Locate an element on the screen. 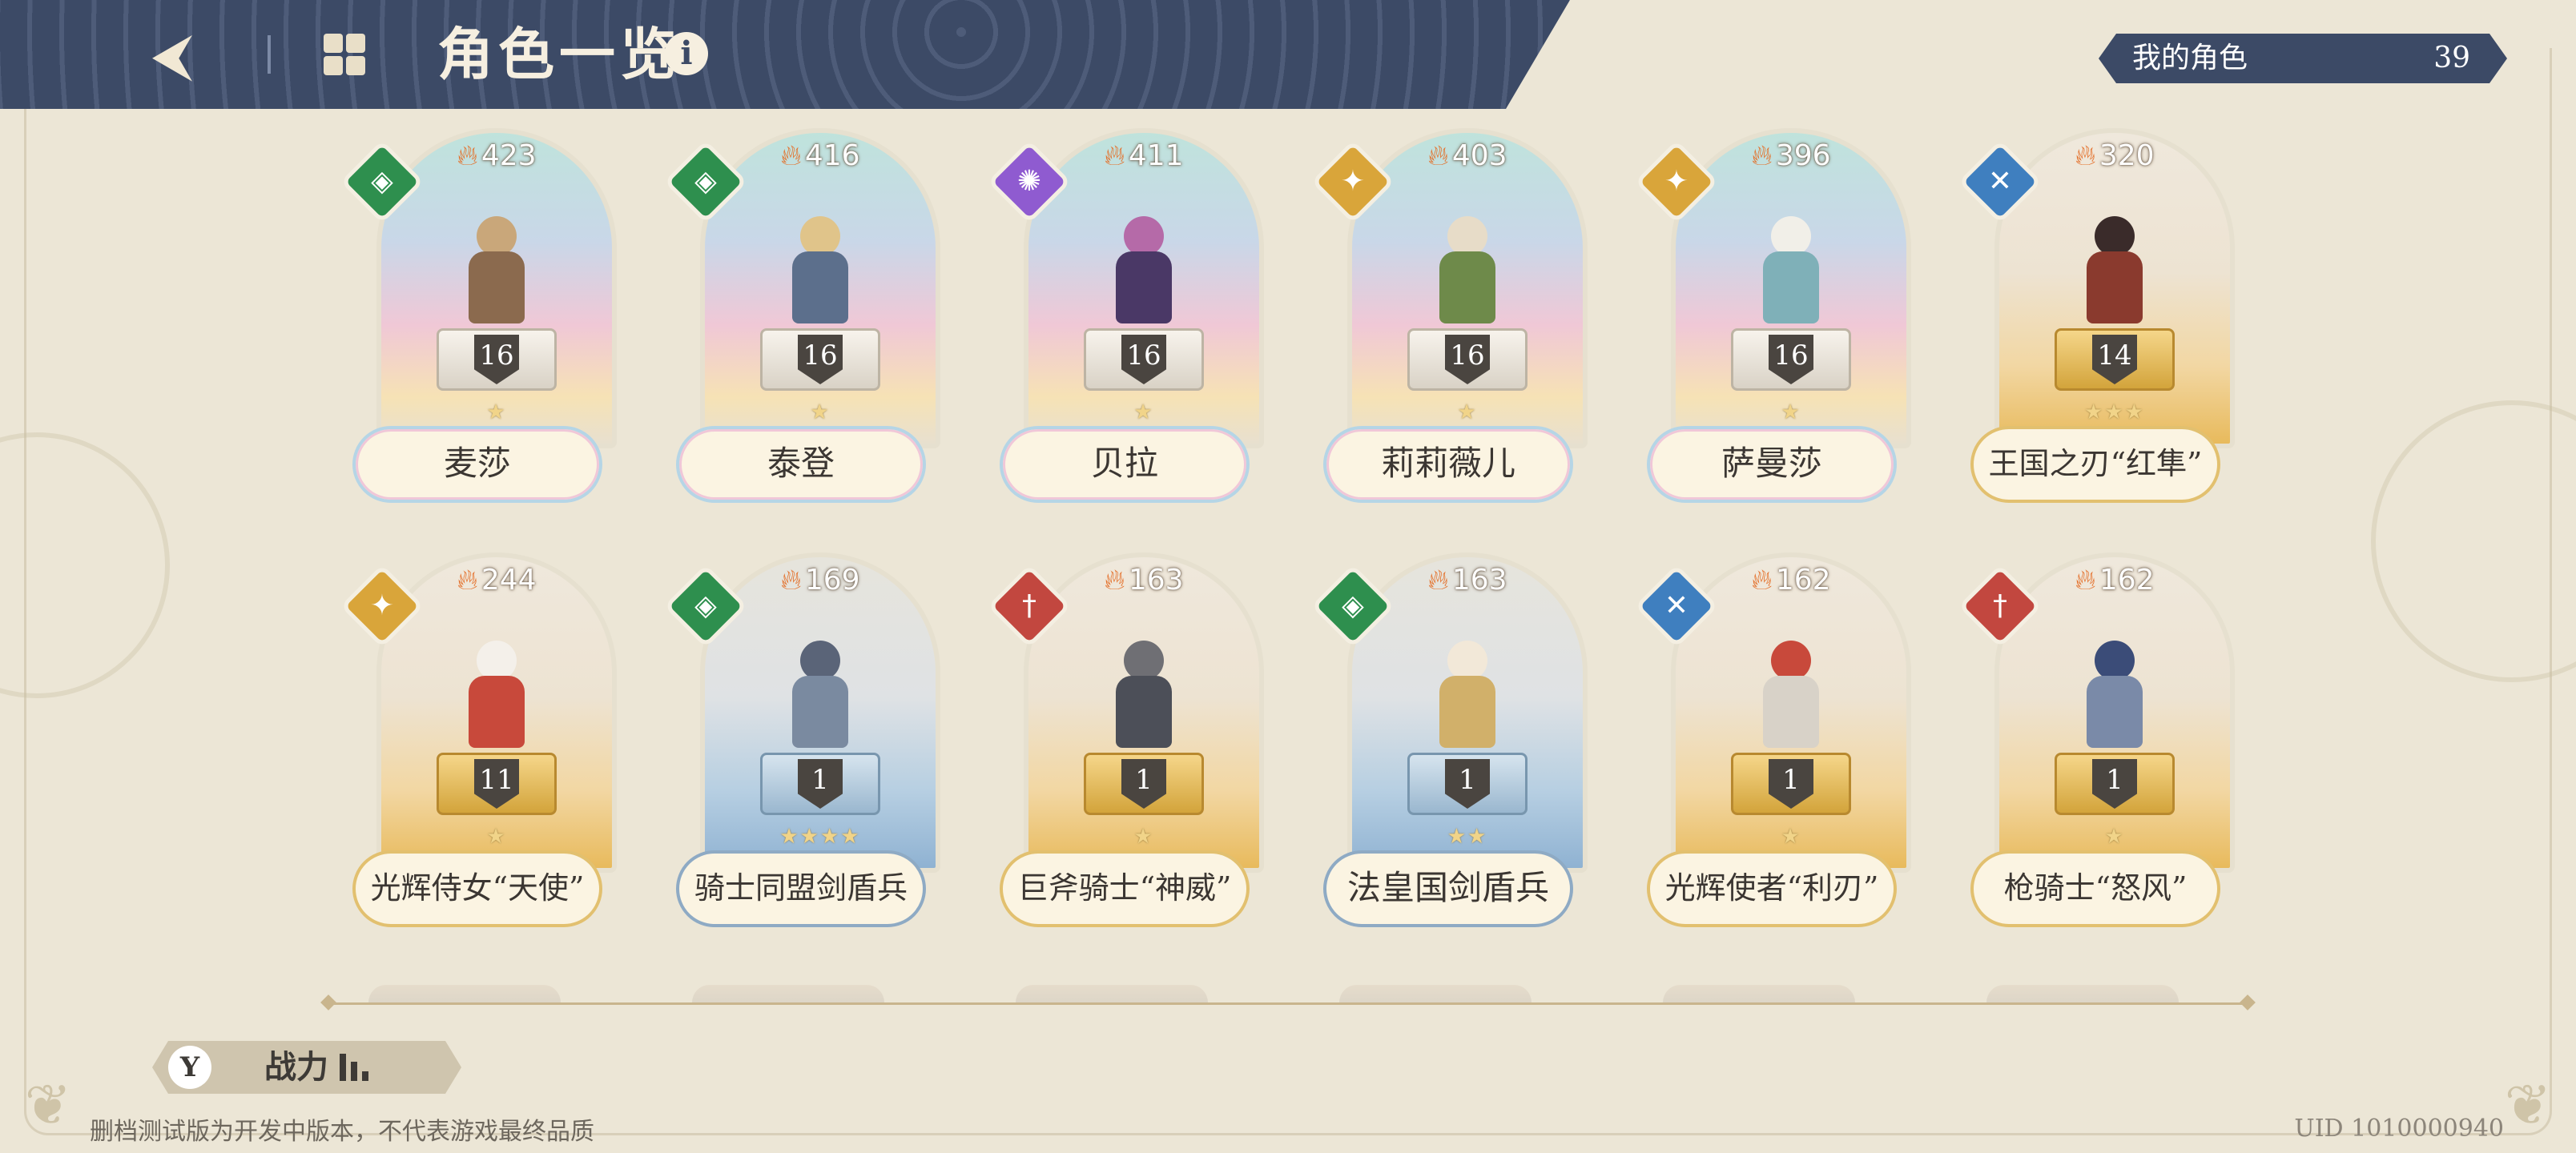 The width and height of the screenshot is (2576, 1153). character-card: 🔥︎ 396 ✦ 16 ★ 萨曼莎 is located at coordinates (1773, 316).